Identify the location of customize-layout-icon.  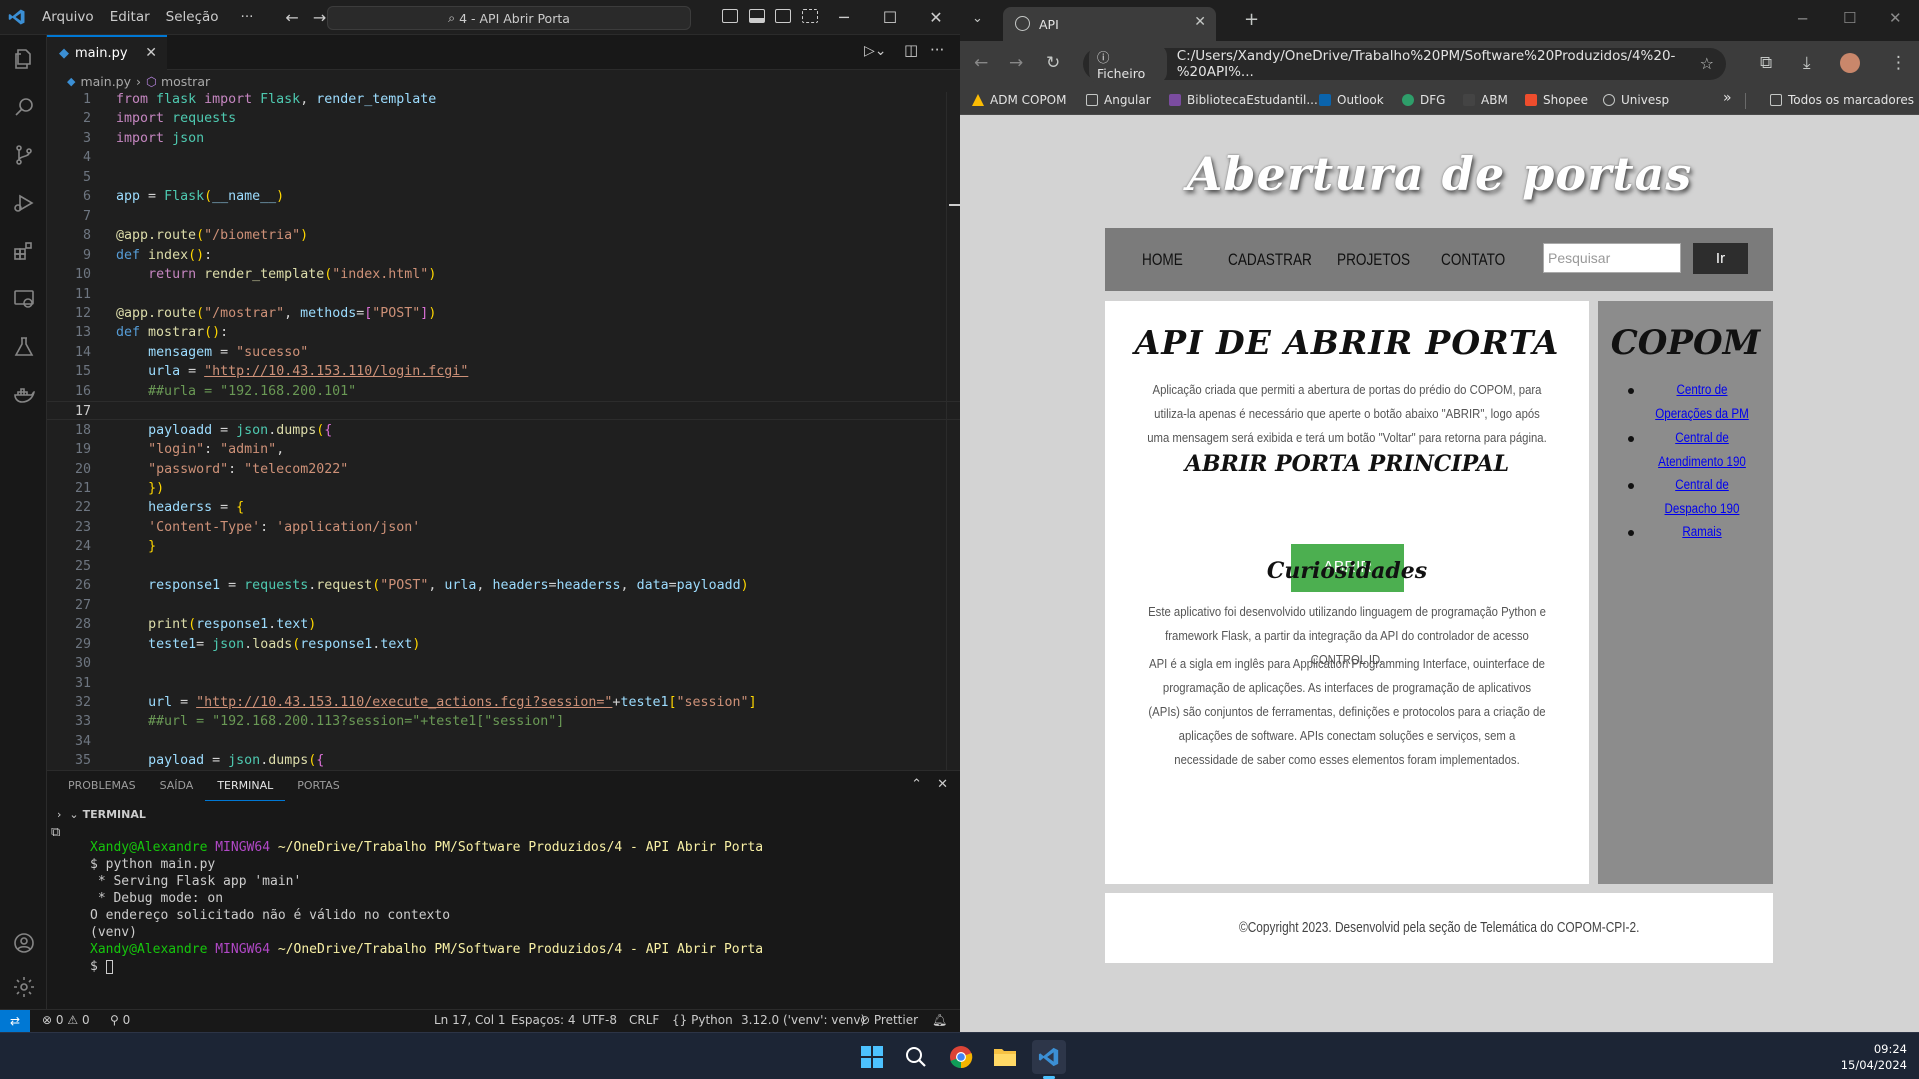
(810, 16).